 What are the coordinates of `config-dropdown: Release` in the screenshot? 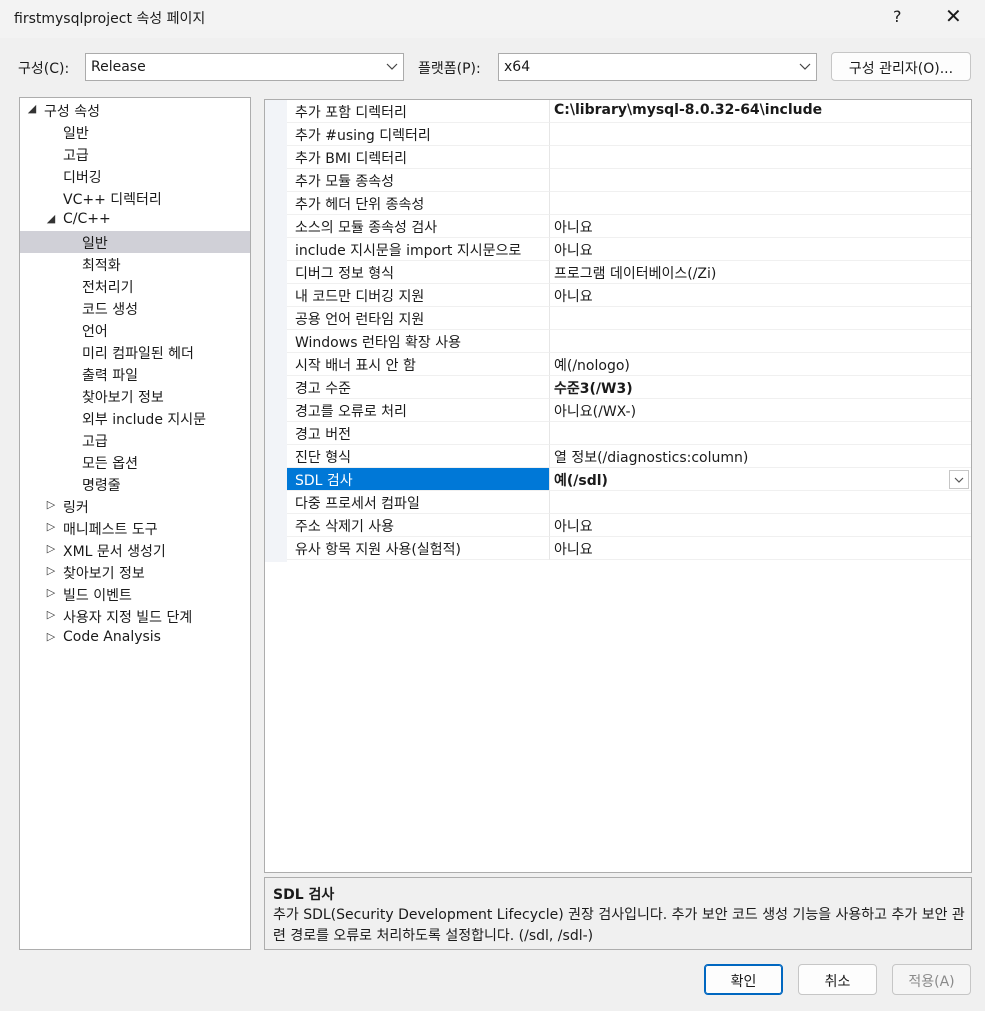 It's located at (244, 67).